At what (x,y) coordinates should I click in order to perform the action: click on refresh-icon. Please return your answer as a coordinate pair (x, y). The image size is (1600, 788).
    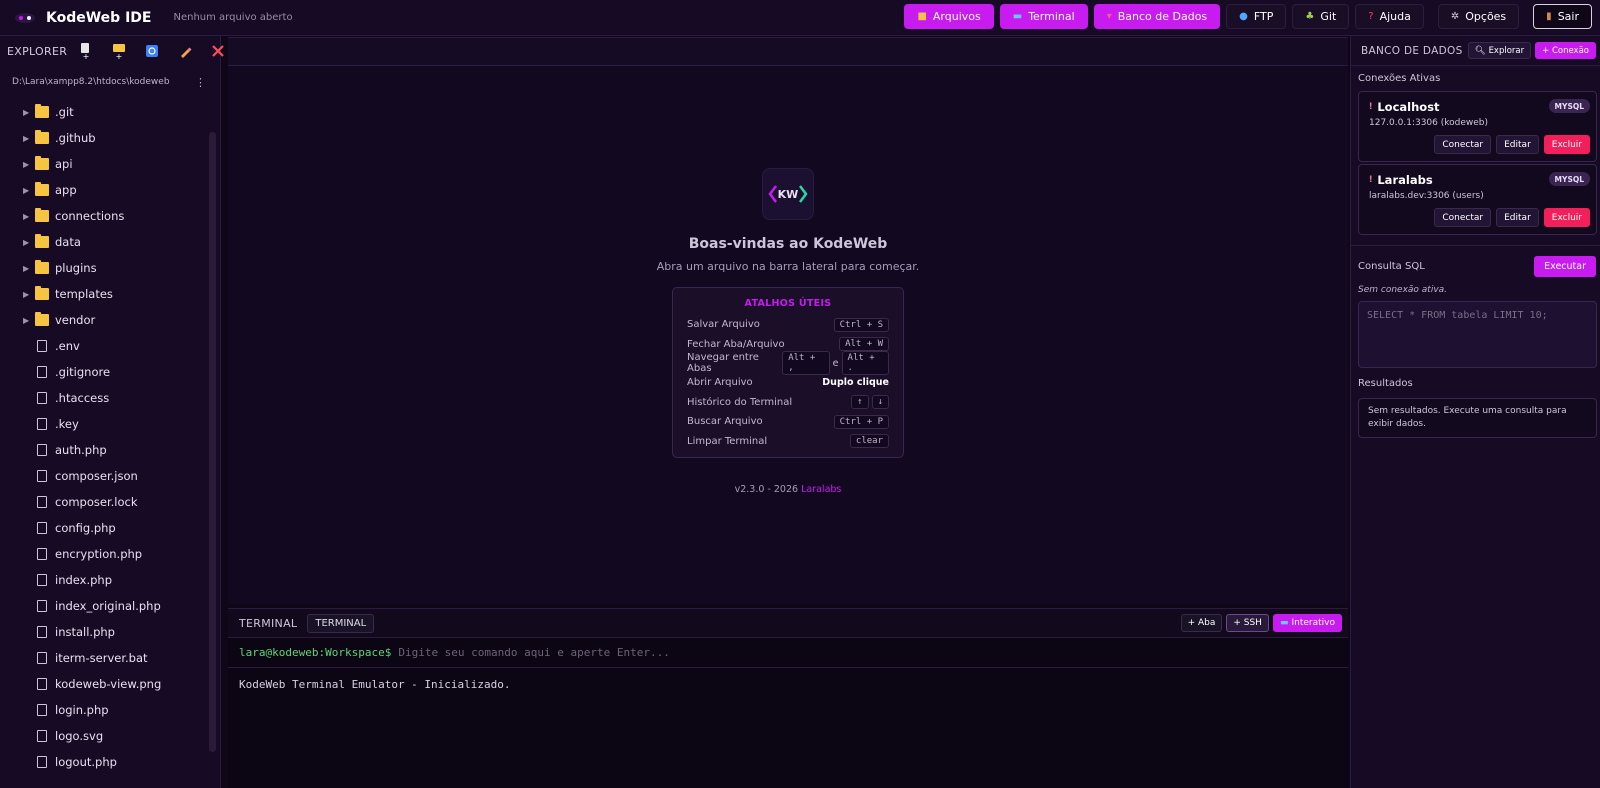
    Looking at the image, I should click on (152, 51).